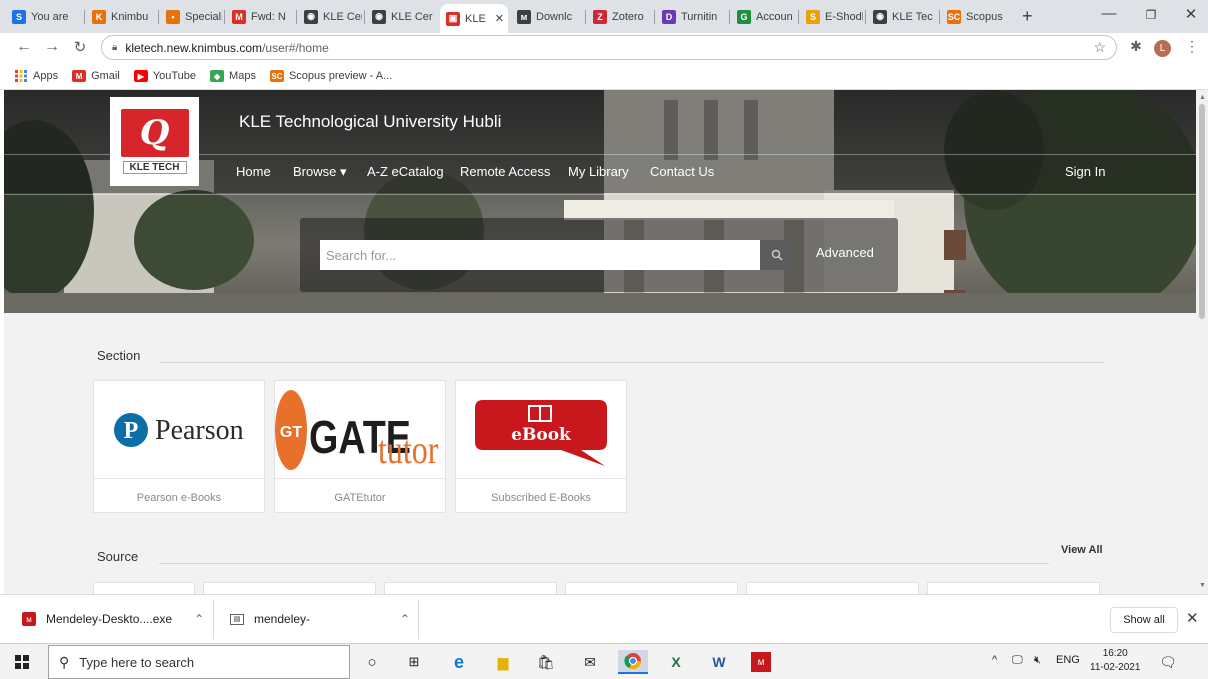 The height and width of the screenshot is (679, 1208). What do you see at coordinates (24, 47) in the screenshot?
I see `back-arrow-icon: ←` at bounding box center [24, 47].